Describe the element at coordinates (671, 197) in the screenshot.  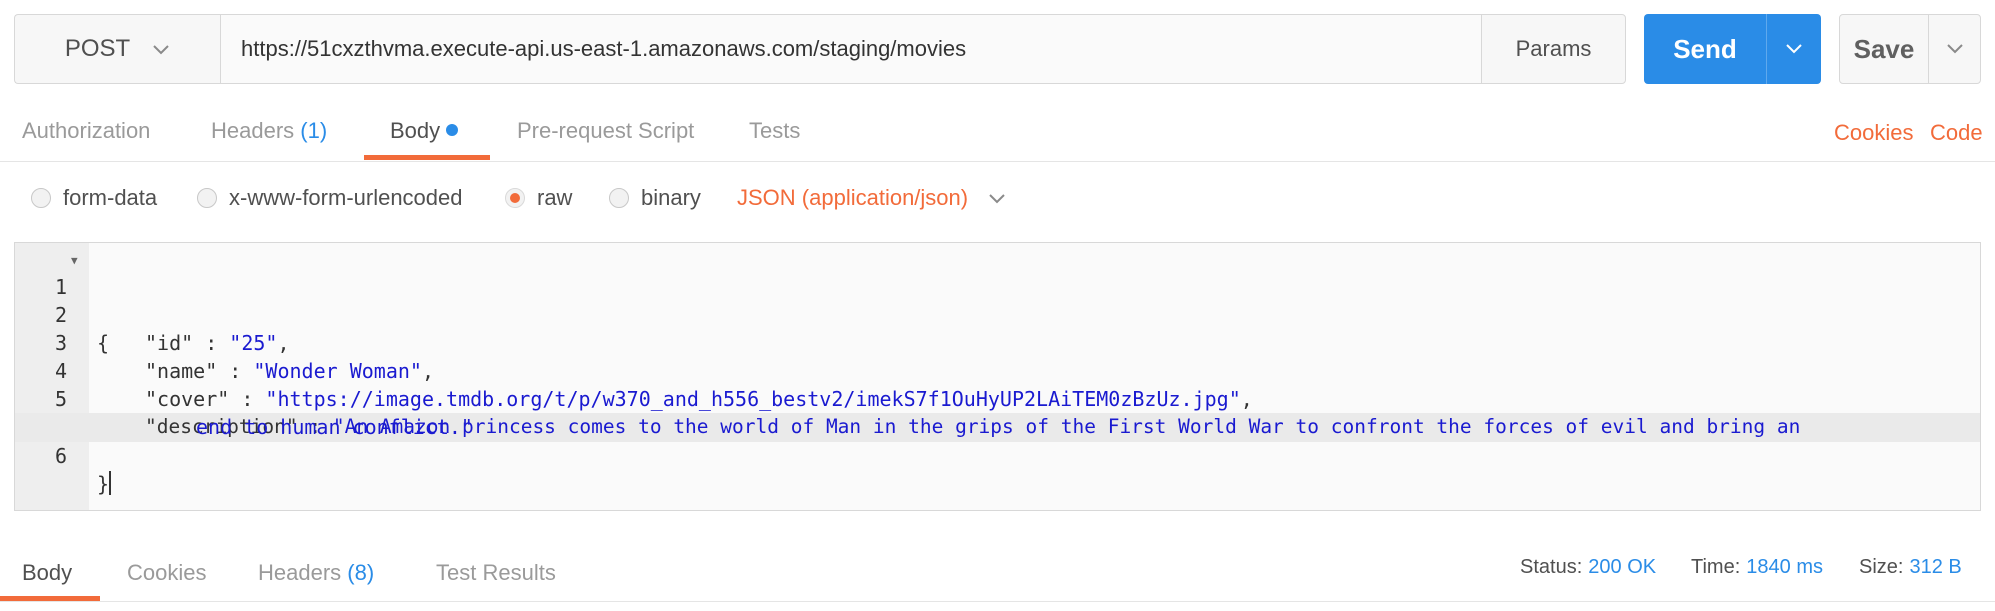
I see `radio-binary-label: binary` at that location.